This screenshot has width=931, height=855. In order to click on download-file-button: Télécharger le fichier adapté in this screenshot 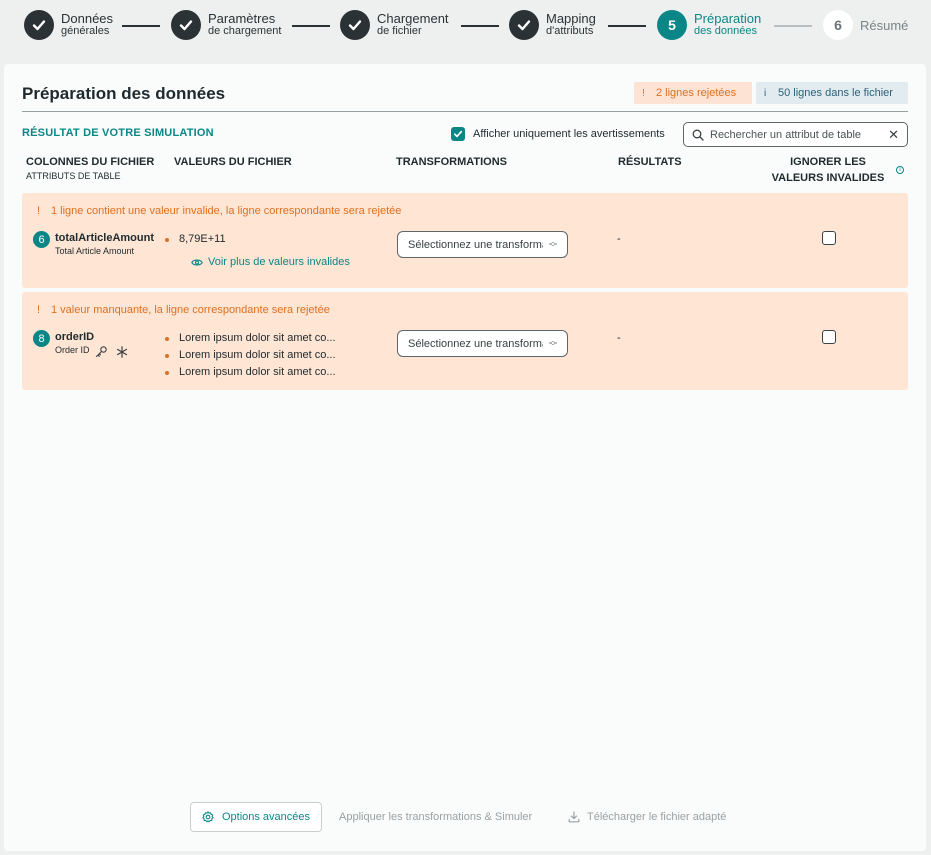, I will do `click(647, 817)`.